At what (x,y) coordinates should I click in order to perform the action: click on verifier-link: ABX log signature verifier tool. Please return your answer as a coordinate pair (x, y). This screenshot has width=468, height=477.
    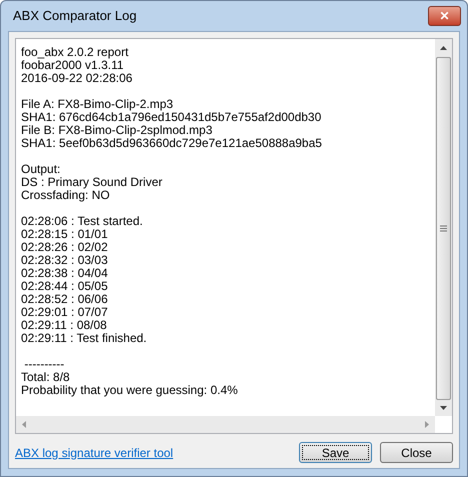
    Looking at the image, I should click on (94, 453).